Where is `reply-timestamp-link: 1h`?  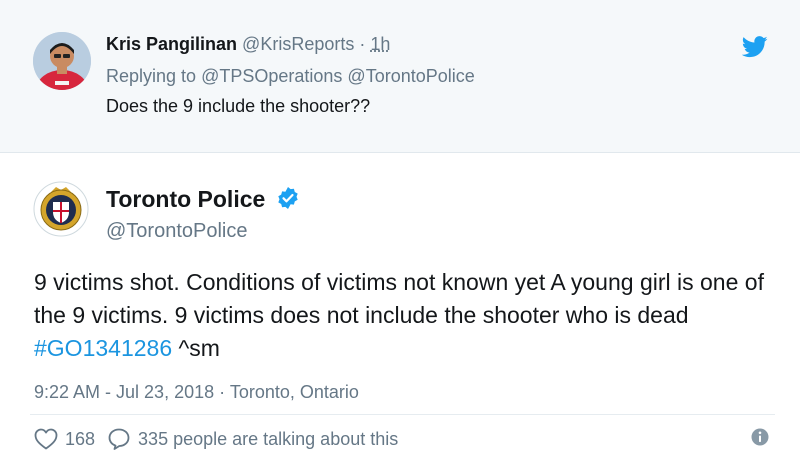
reply-timestamp-link: 1h is located at coordinates (380, 44).